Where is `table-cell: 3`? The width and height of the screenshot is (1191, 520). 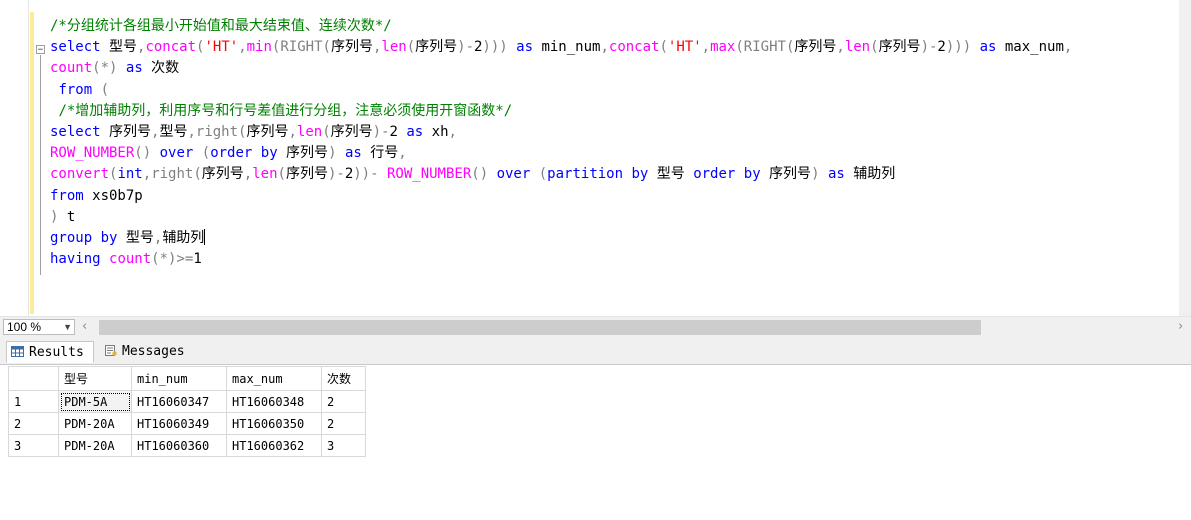
table-cell: 3 is located at coordinates (343, 445).